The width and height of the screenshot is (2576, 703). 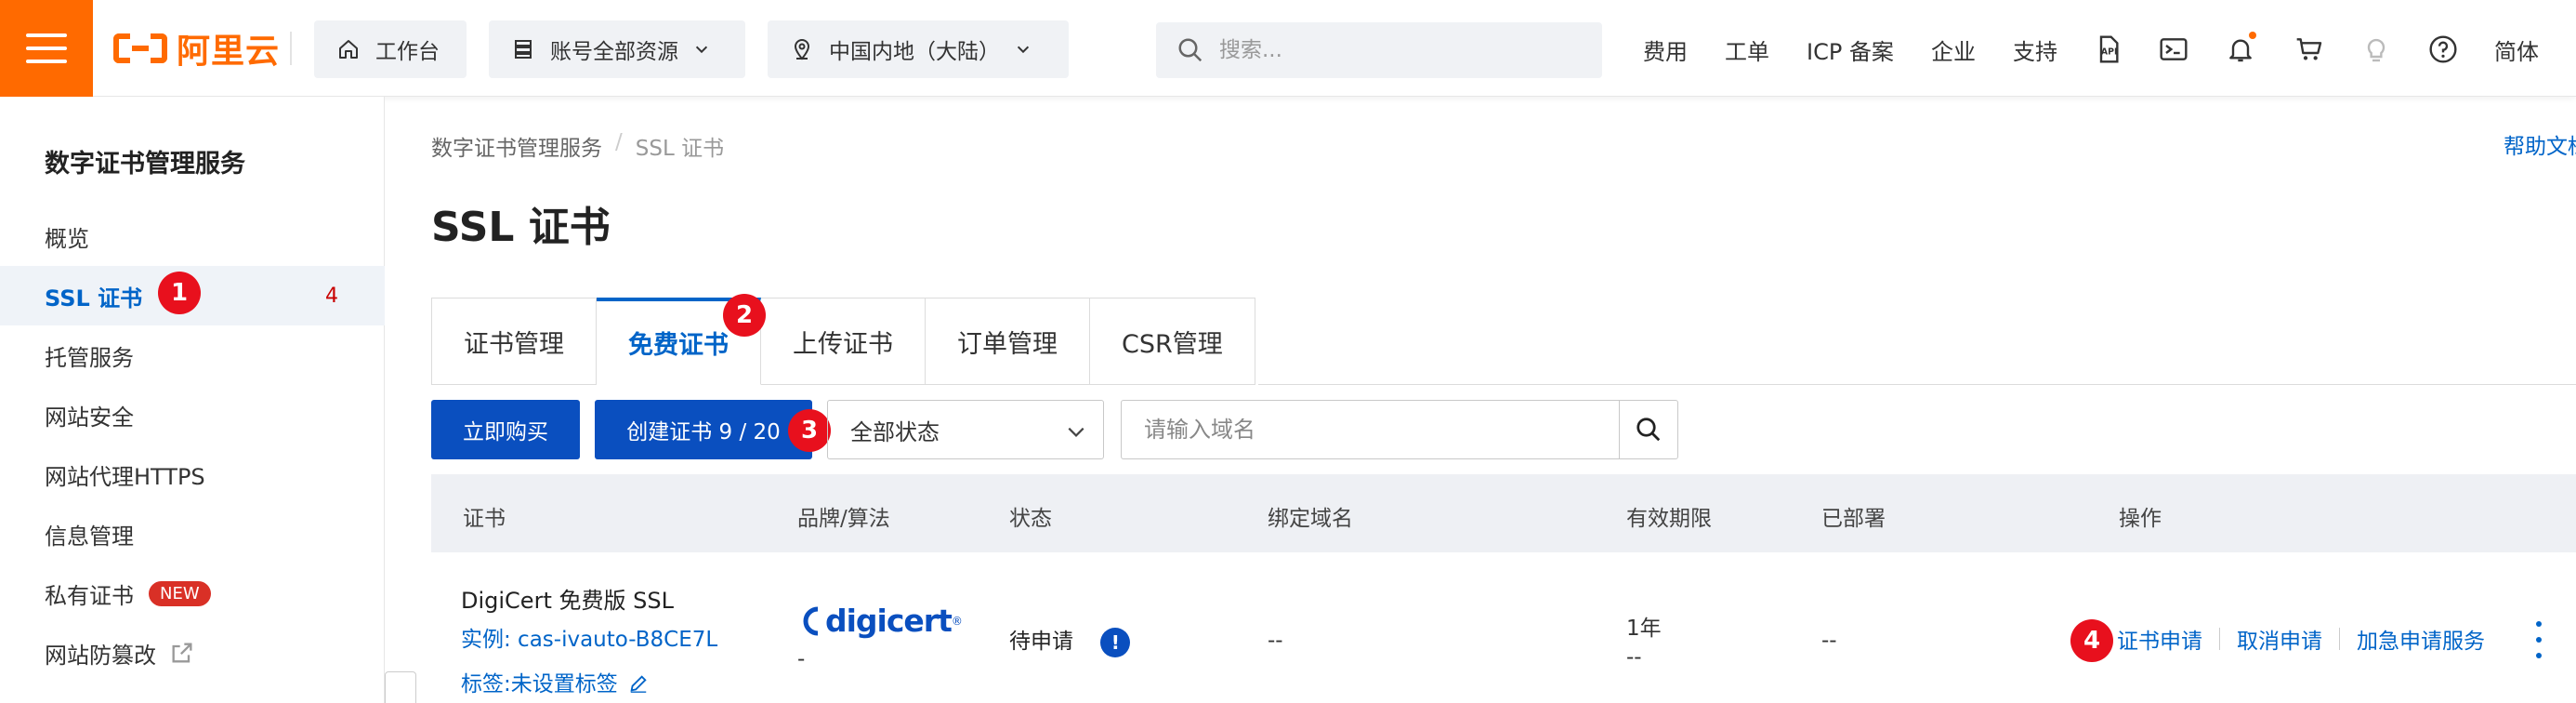 What do you see at coordinates (1041, 642) in the screenshot?
I see `status-text: 待申请` at bounding box center [1041, 642].